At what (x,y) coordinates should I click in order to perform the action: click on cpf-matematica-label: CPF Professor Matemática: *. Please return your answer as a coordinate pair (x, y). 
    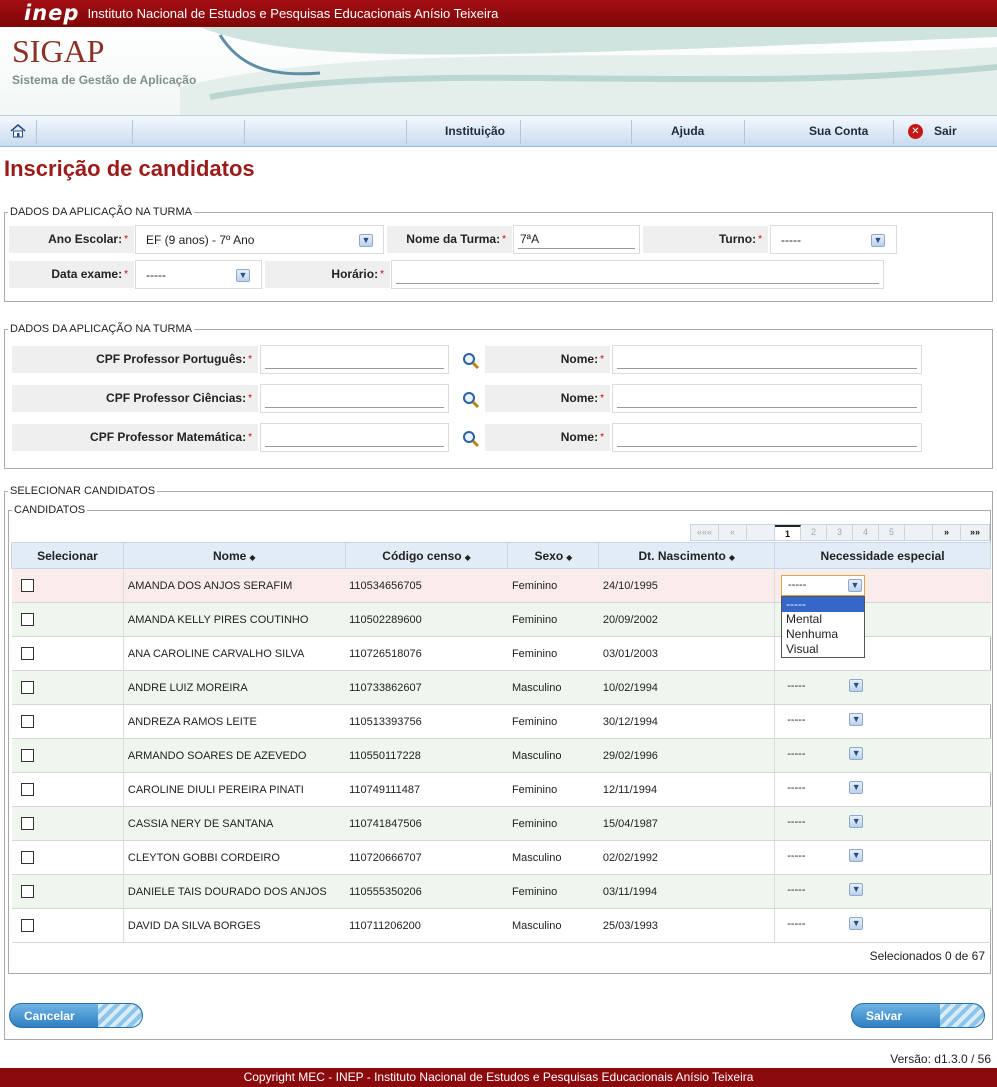
    Looking at the image, I should click on (135, 437).